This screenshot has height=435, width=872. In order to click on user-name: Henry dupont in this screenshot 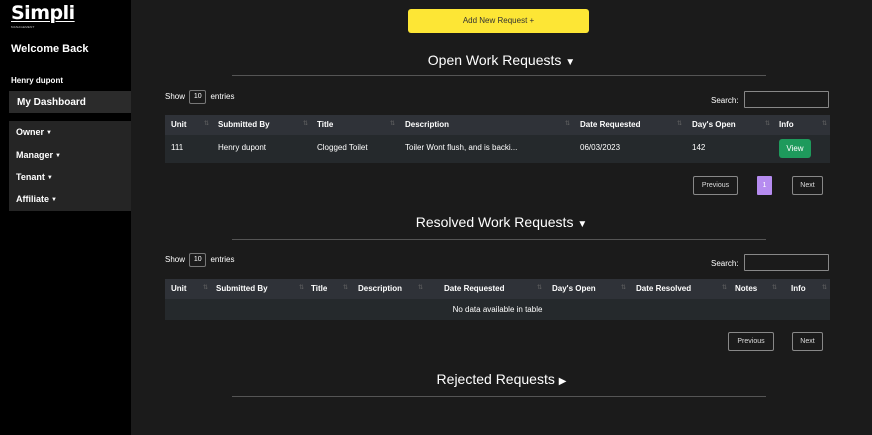, I will do `click(37, 80)`.